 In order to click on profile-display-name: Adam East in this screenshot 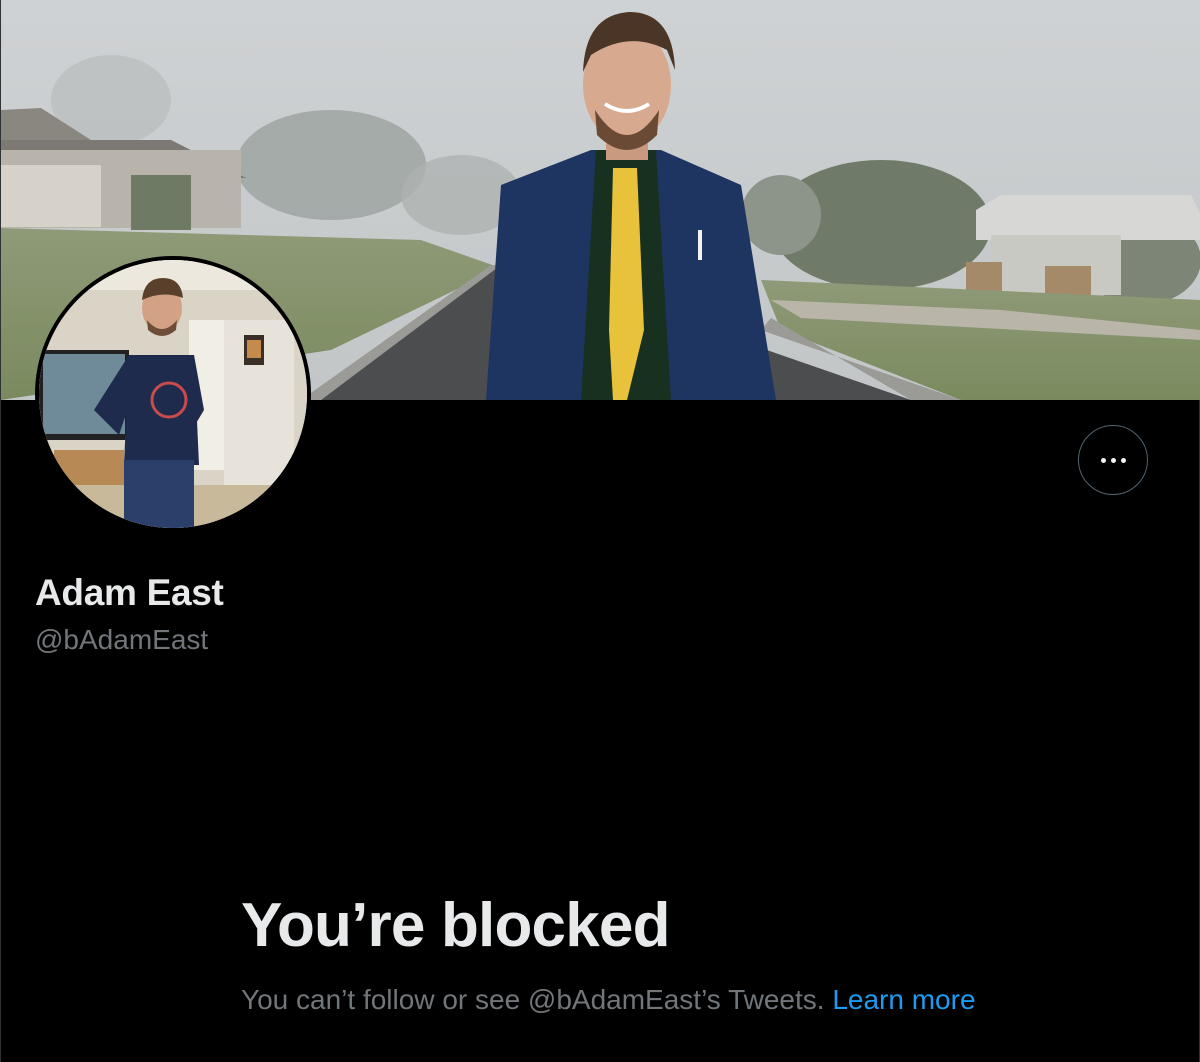, I will do `click(129, 592)`.